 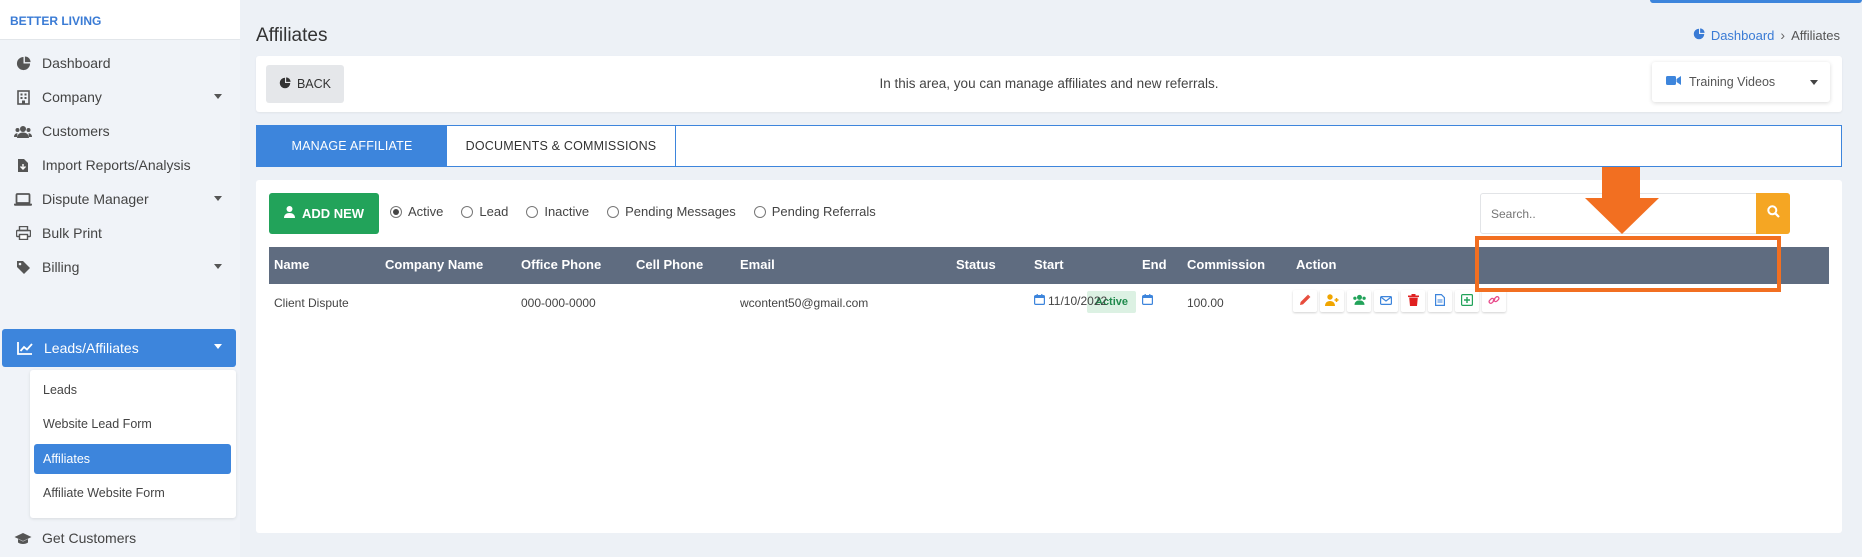 I want to click on copy-link-button, so click(x=1494, y=301).